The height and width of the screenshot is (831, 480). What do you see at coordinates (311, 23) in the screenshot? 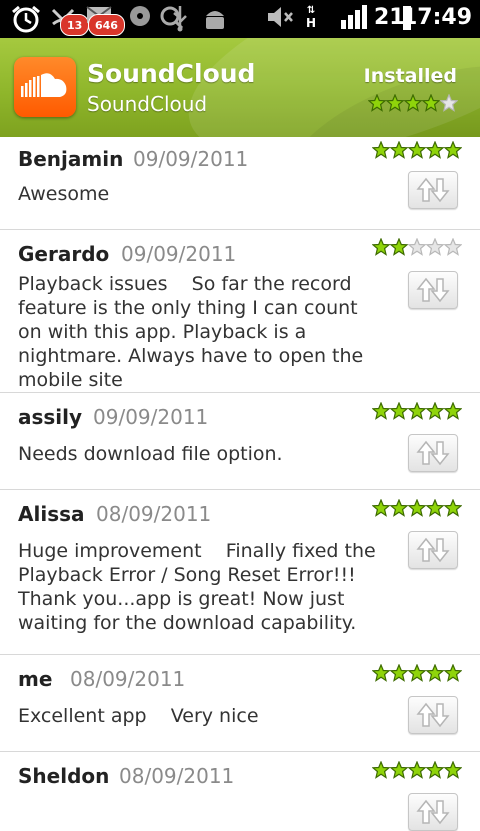
I see `network-type-label: H` at bounding box center [311, 23].